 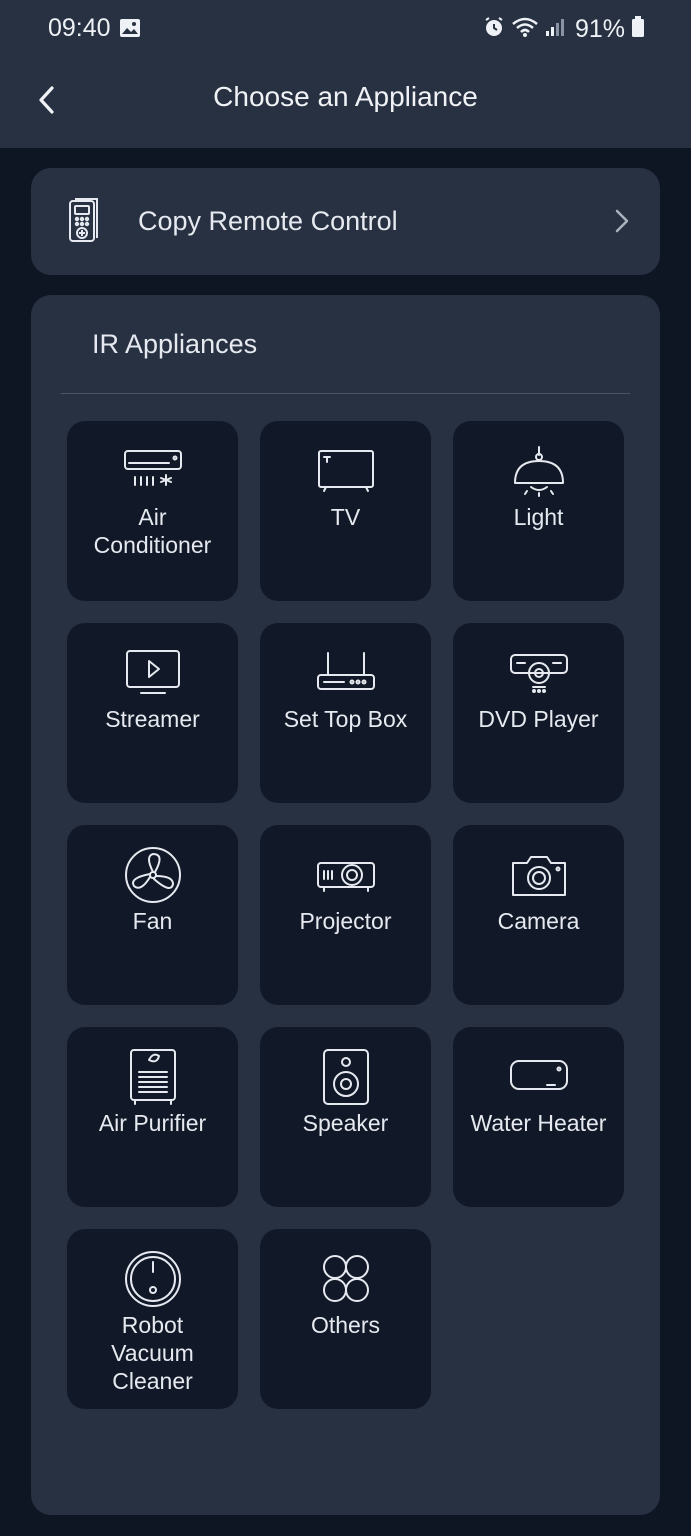 What do you see at coordinates (345, 517) in the screenshot?
I see `appliance-label: TV` at bounding box center [345, 517].